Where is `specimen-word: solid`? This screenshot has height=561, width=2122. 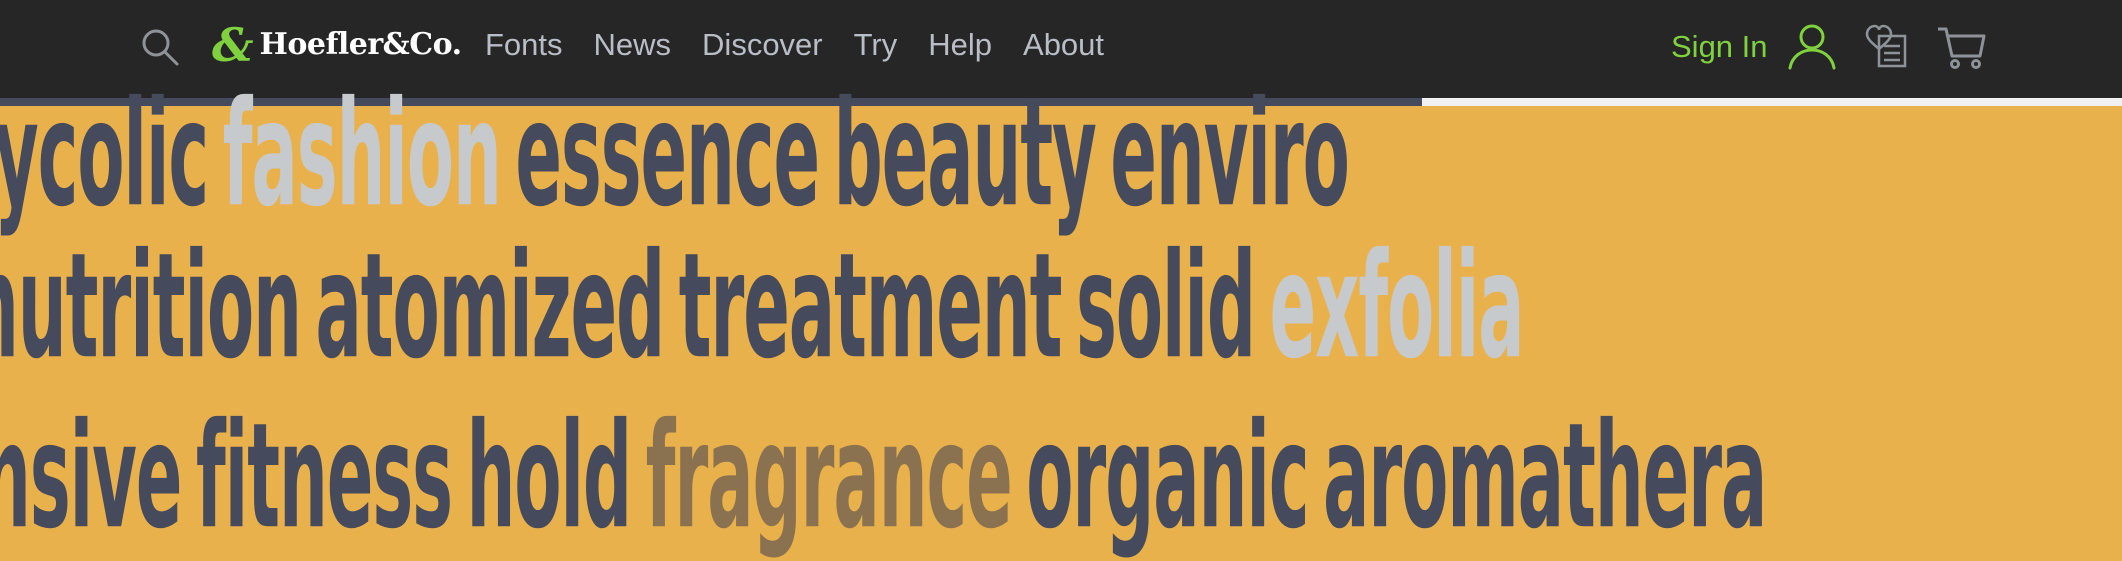
specimen-word: solid is located at coordinates (1166, 307).